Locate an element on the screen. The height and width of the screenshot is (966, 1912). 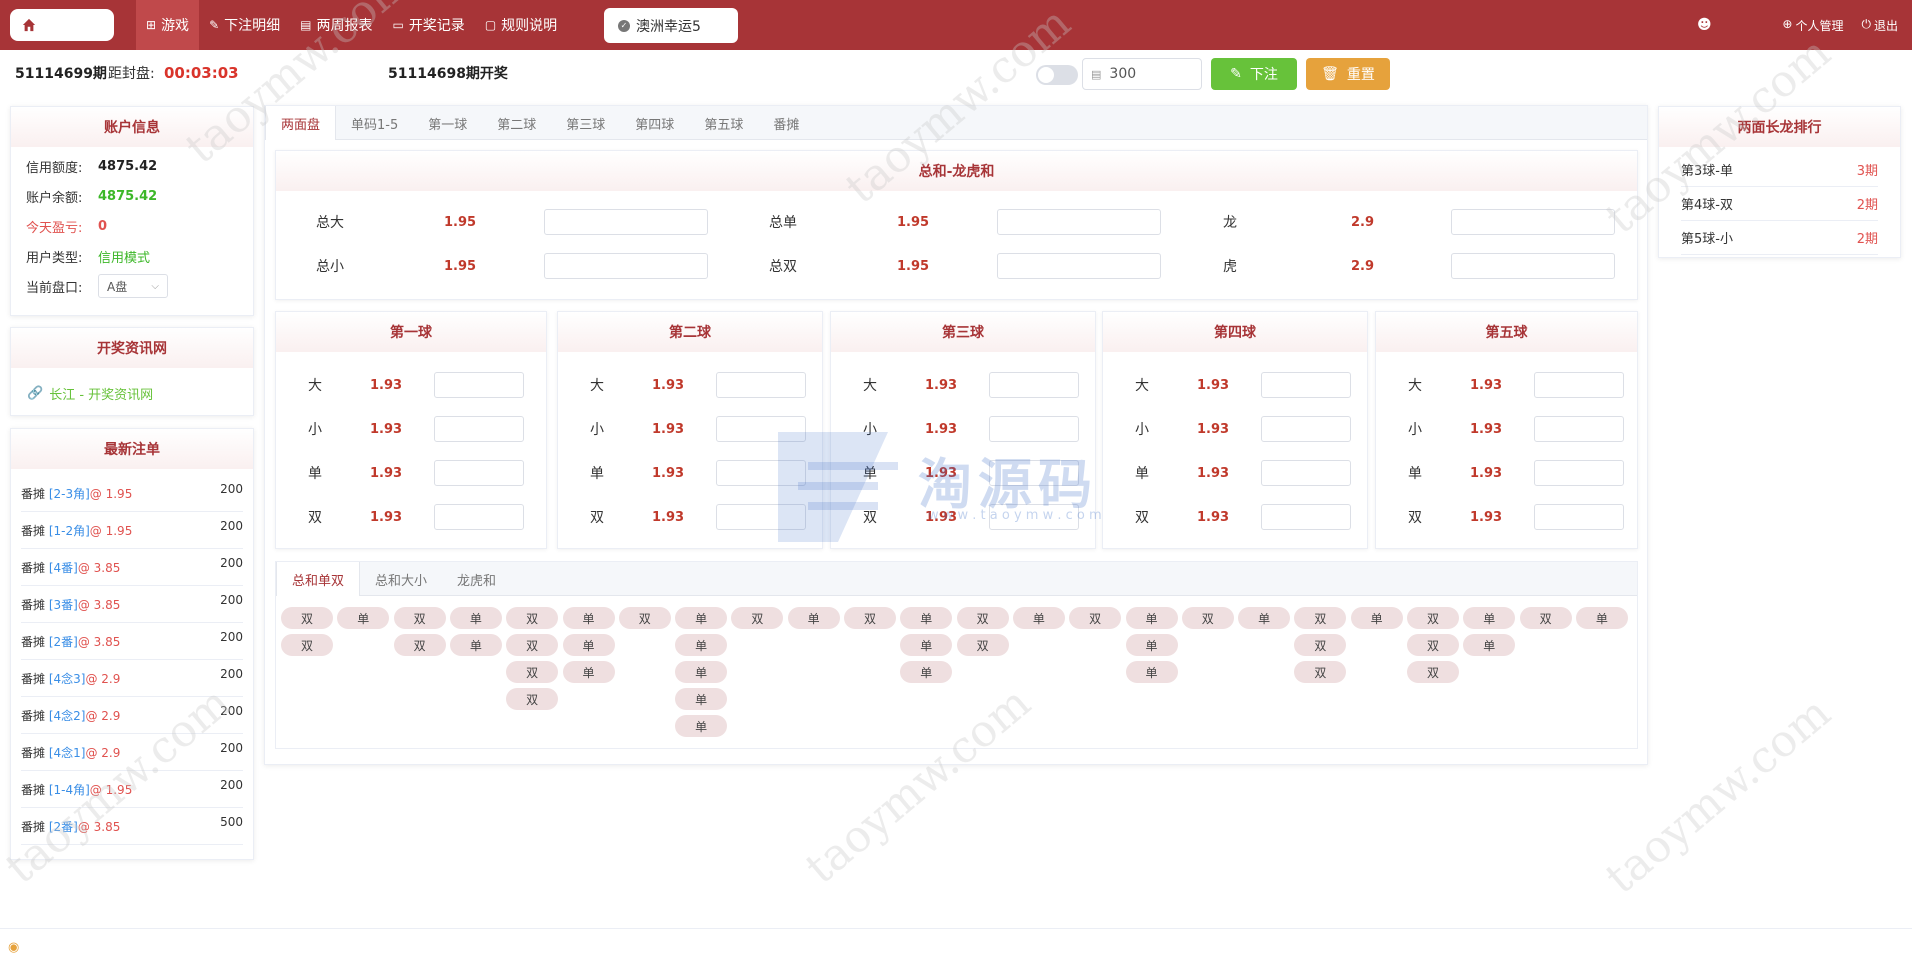
option-name: 双 is located at coordinates (315, 518).